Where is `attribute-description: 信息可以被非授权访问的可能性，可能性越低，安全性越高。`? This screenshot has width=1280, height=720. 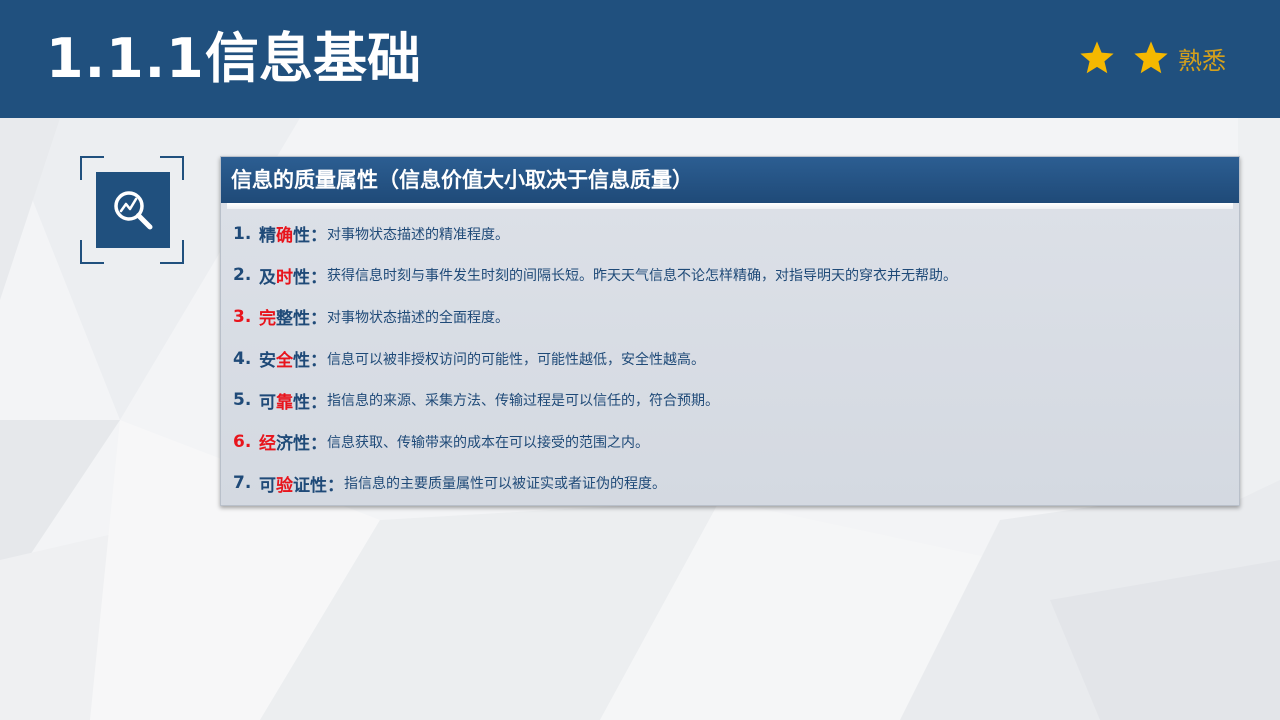
attribute-description: 信息可以被非授权访问的可能性，可能性越低，安全性越高。 is located at coordinates (516, 359).